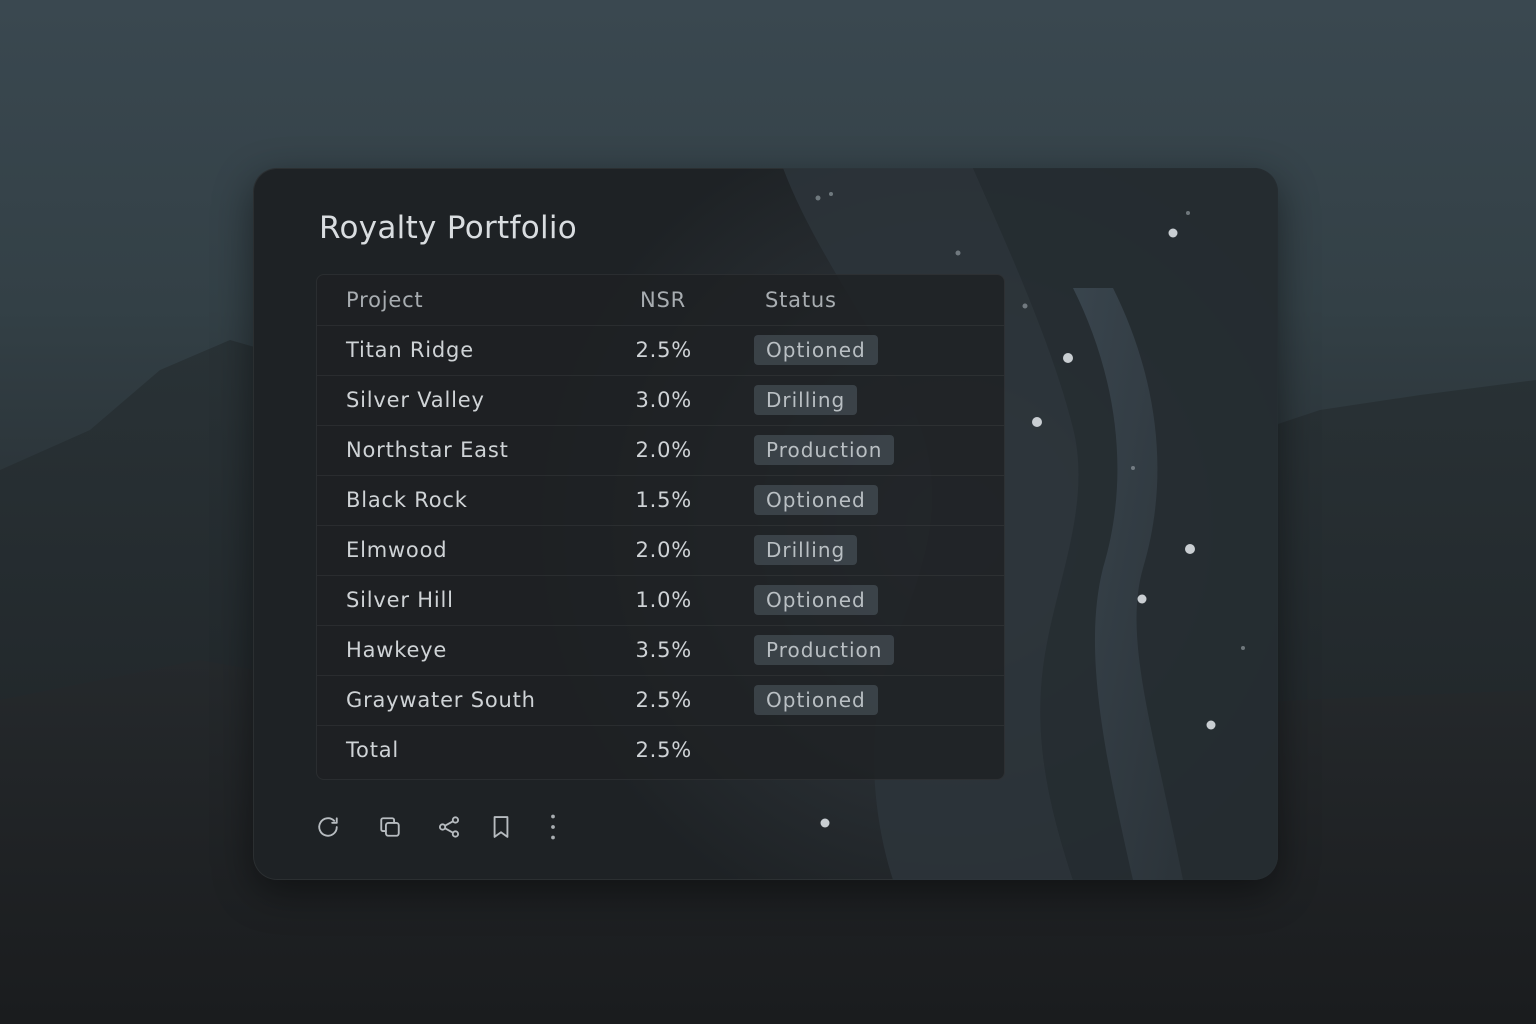 The height and width of the screenshot is (1024, 1536). I want to click on project-name: Hawkeye, so click(464, 650).